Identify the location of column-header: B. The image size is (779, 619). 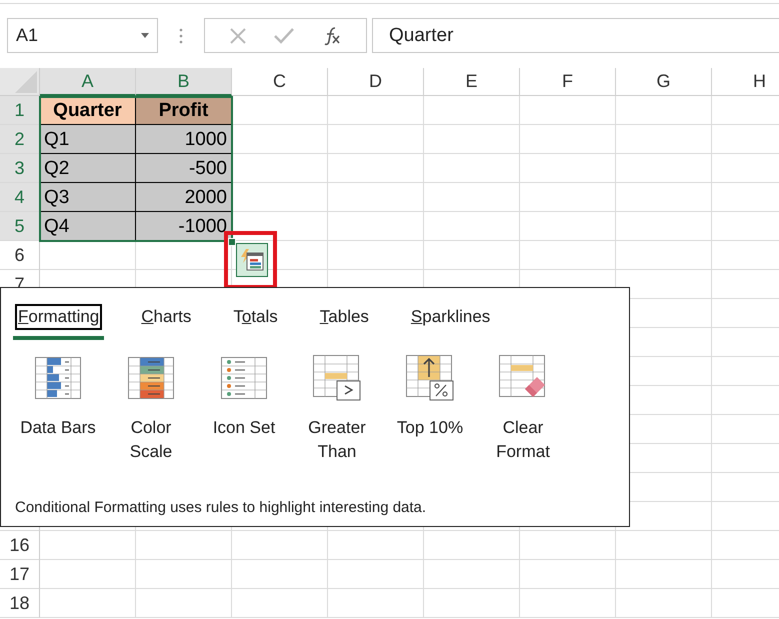
(184, 82).